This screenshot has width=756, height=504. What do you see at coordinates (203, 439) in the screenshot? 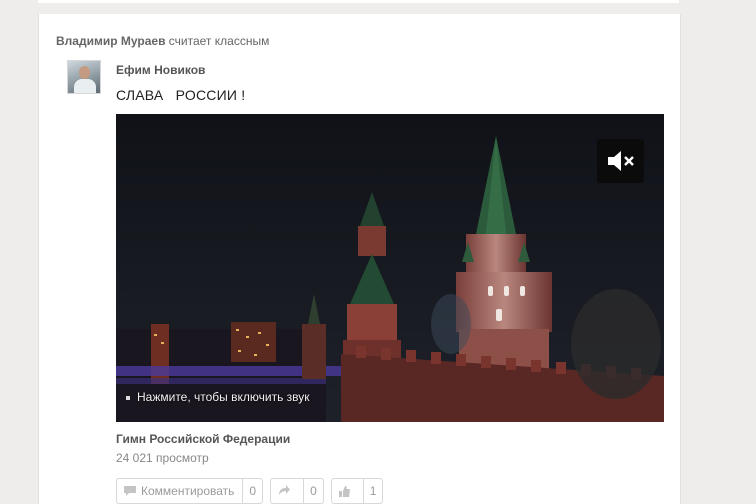
I see `video-title-link: Гимн Российской Федерации` at bounding box center [203, 439].